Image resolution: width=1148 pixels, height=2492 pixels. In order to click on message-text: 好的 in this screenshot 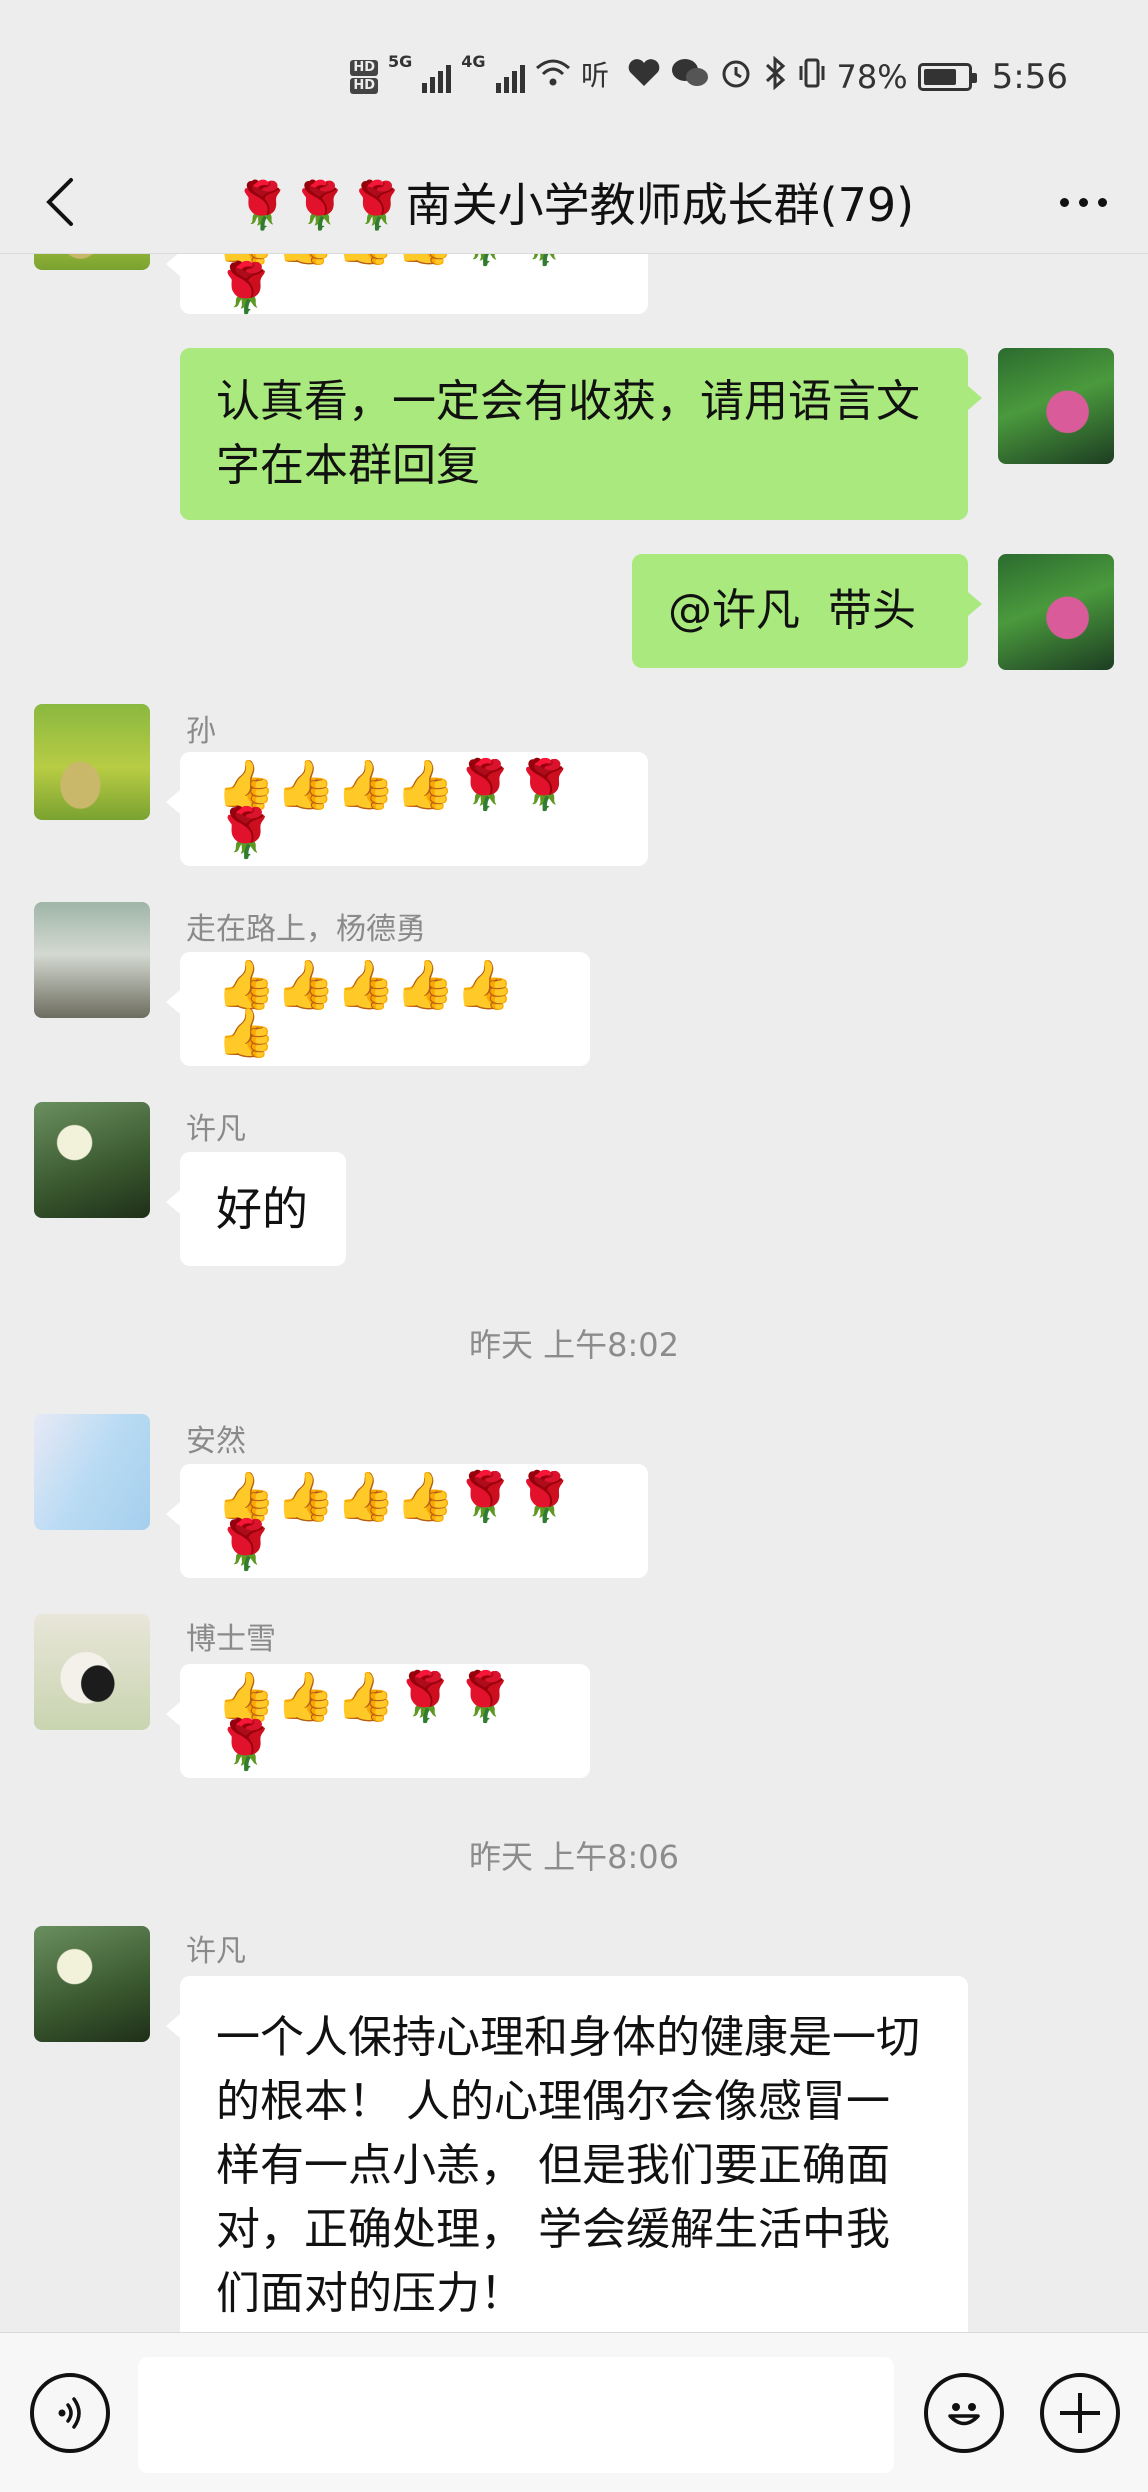, I will do `click(262, 1209)`.